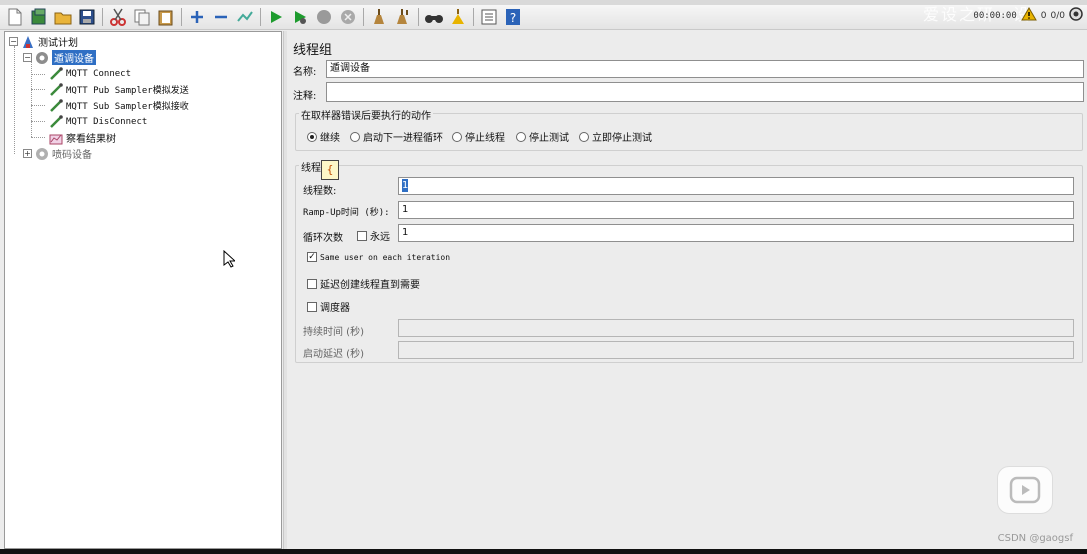 The image size is (1087, 554). Describe the element at coordinates (230, 260) in the screenshot. I see `mouse-cursor-icon` at that location.